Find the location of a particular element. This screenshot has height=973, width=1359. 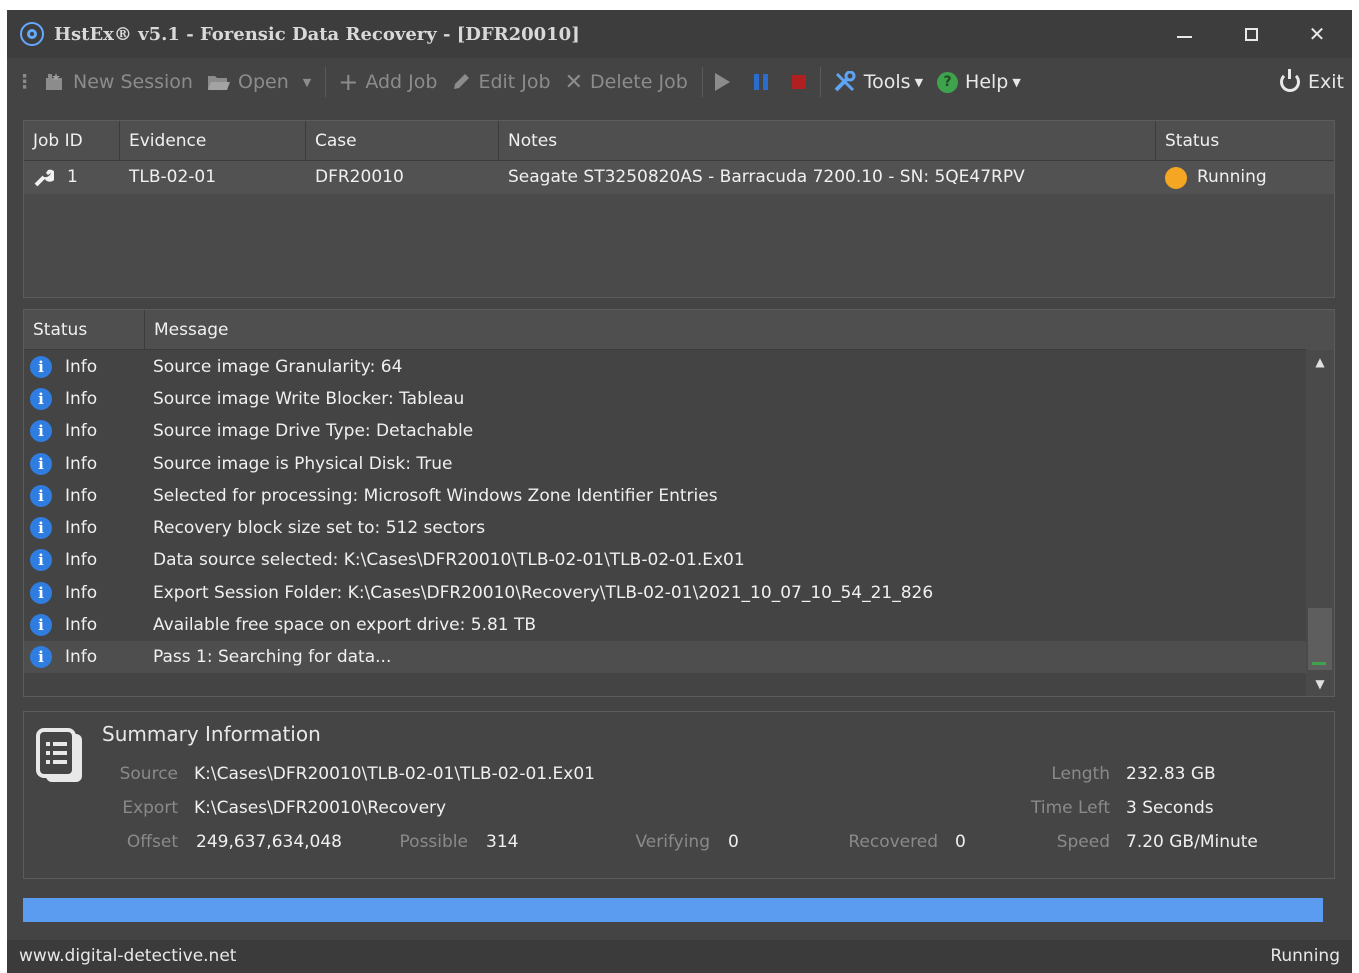

start-button is located at coordinates (722, 82).